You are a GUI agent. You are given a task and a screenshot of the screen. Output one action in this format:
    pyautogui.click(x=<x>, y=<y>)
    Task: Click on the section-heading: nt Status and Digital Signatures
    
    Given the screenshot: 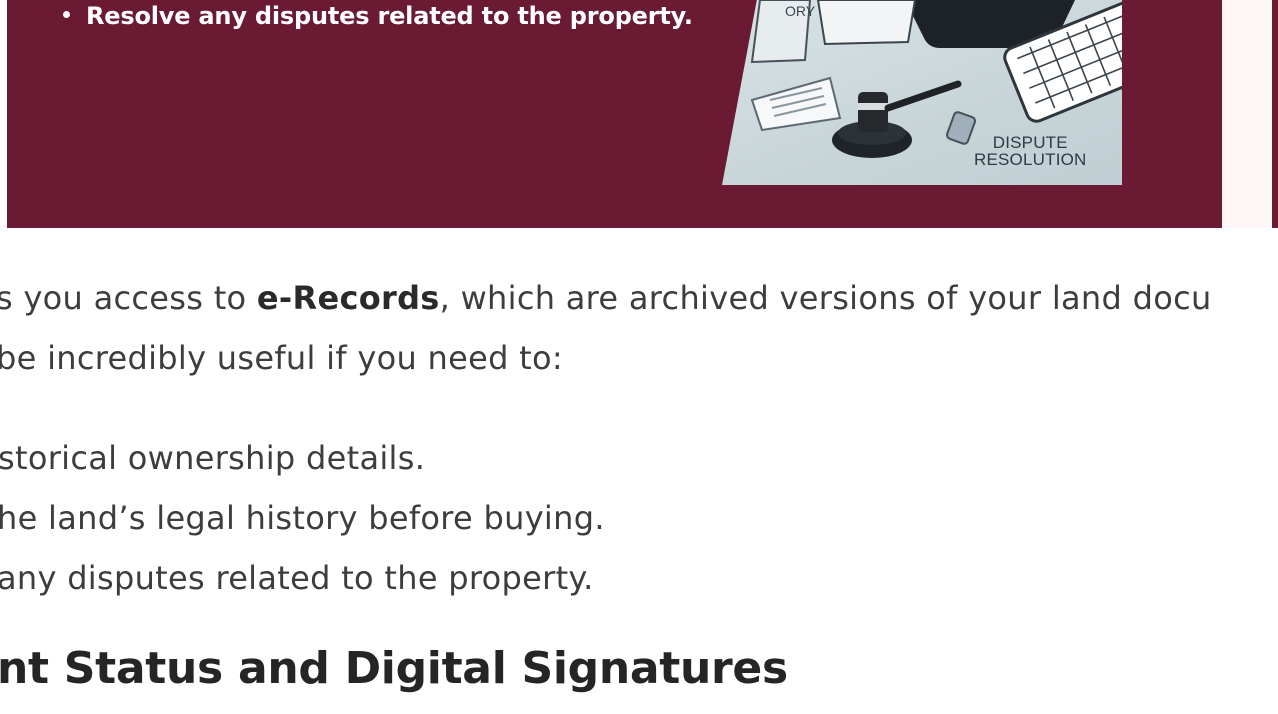 What is the action you would take?
    pyautogui.click(x=394, y=668)
    